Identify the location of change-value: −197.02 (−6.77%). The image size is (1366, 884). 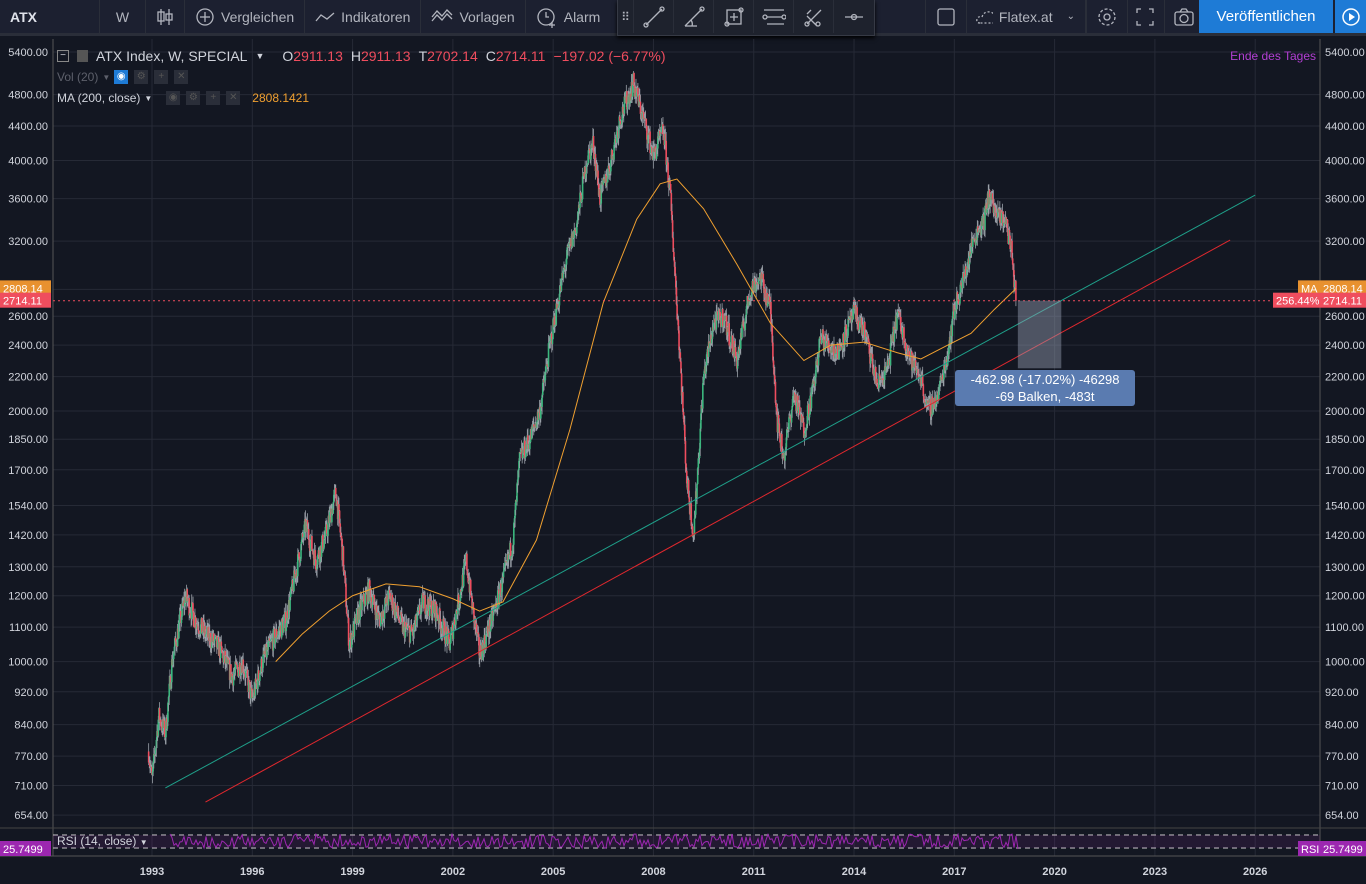
(609, 56).